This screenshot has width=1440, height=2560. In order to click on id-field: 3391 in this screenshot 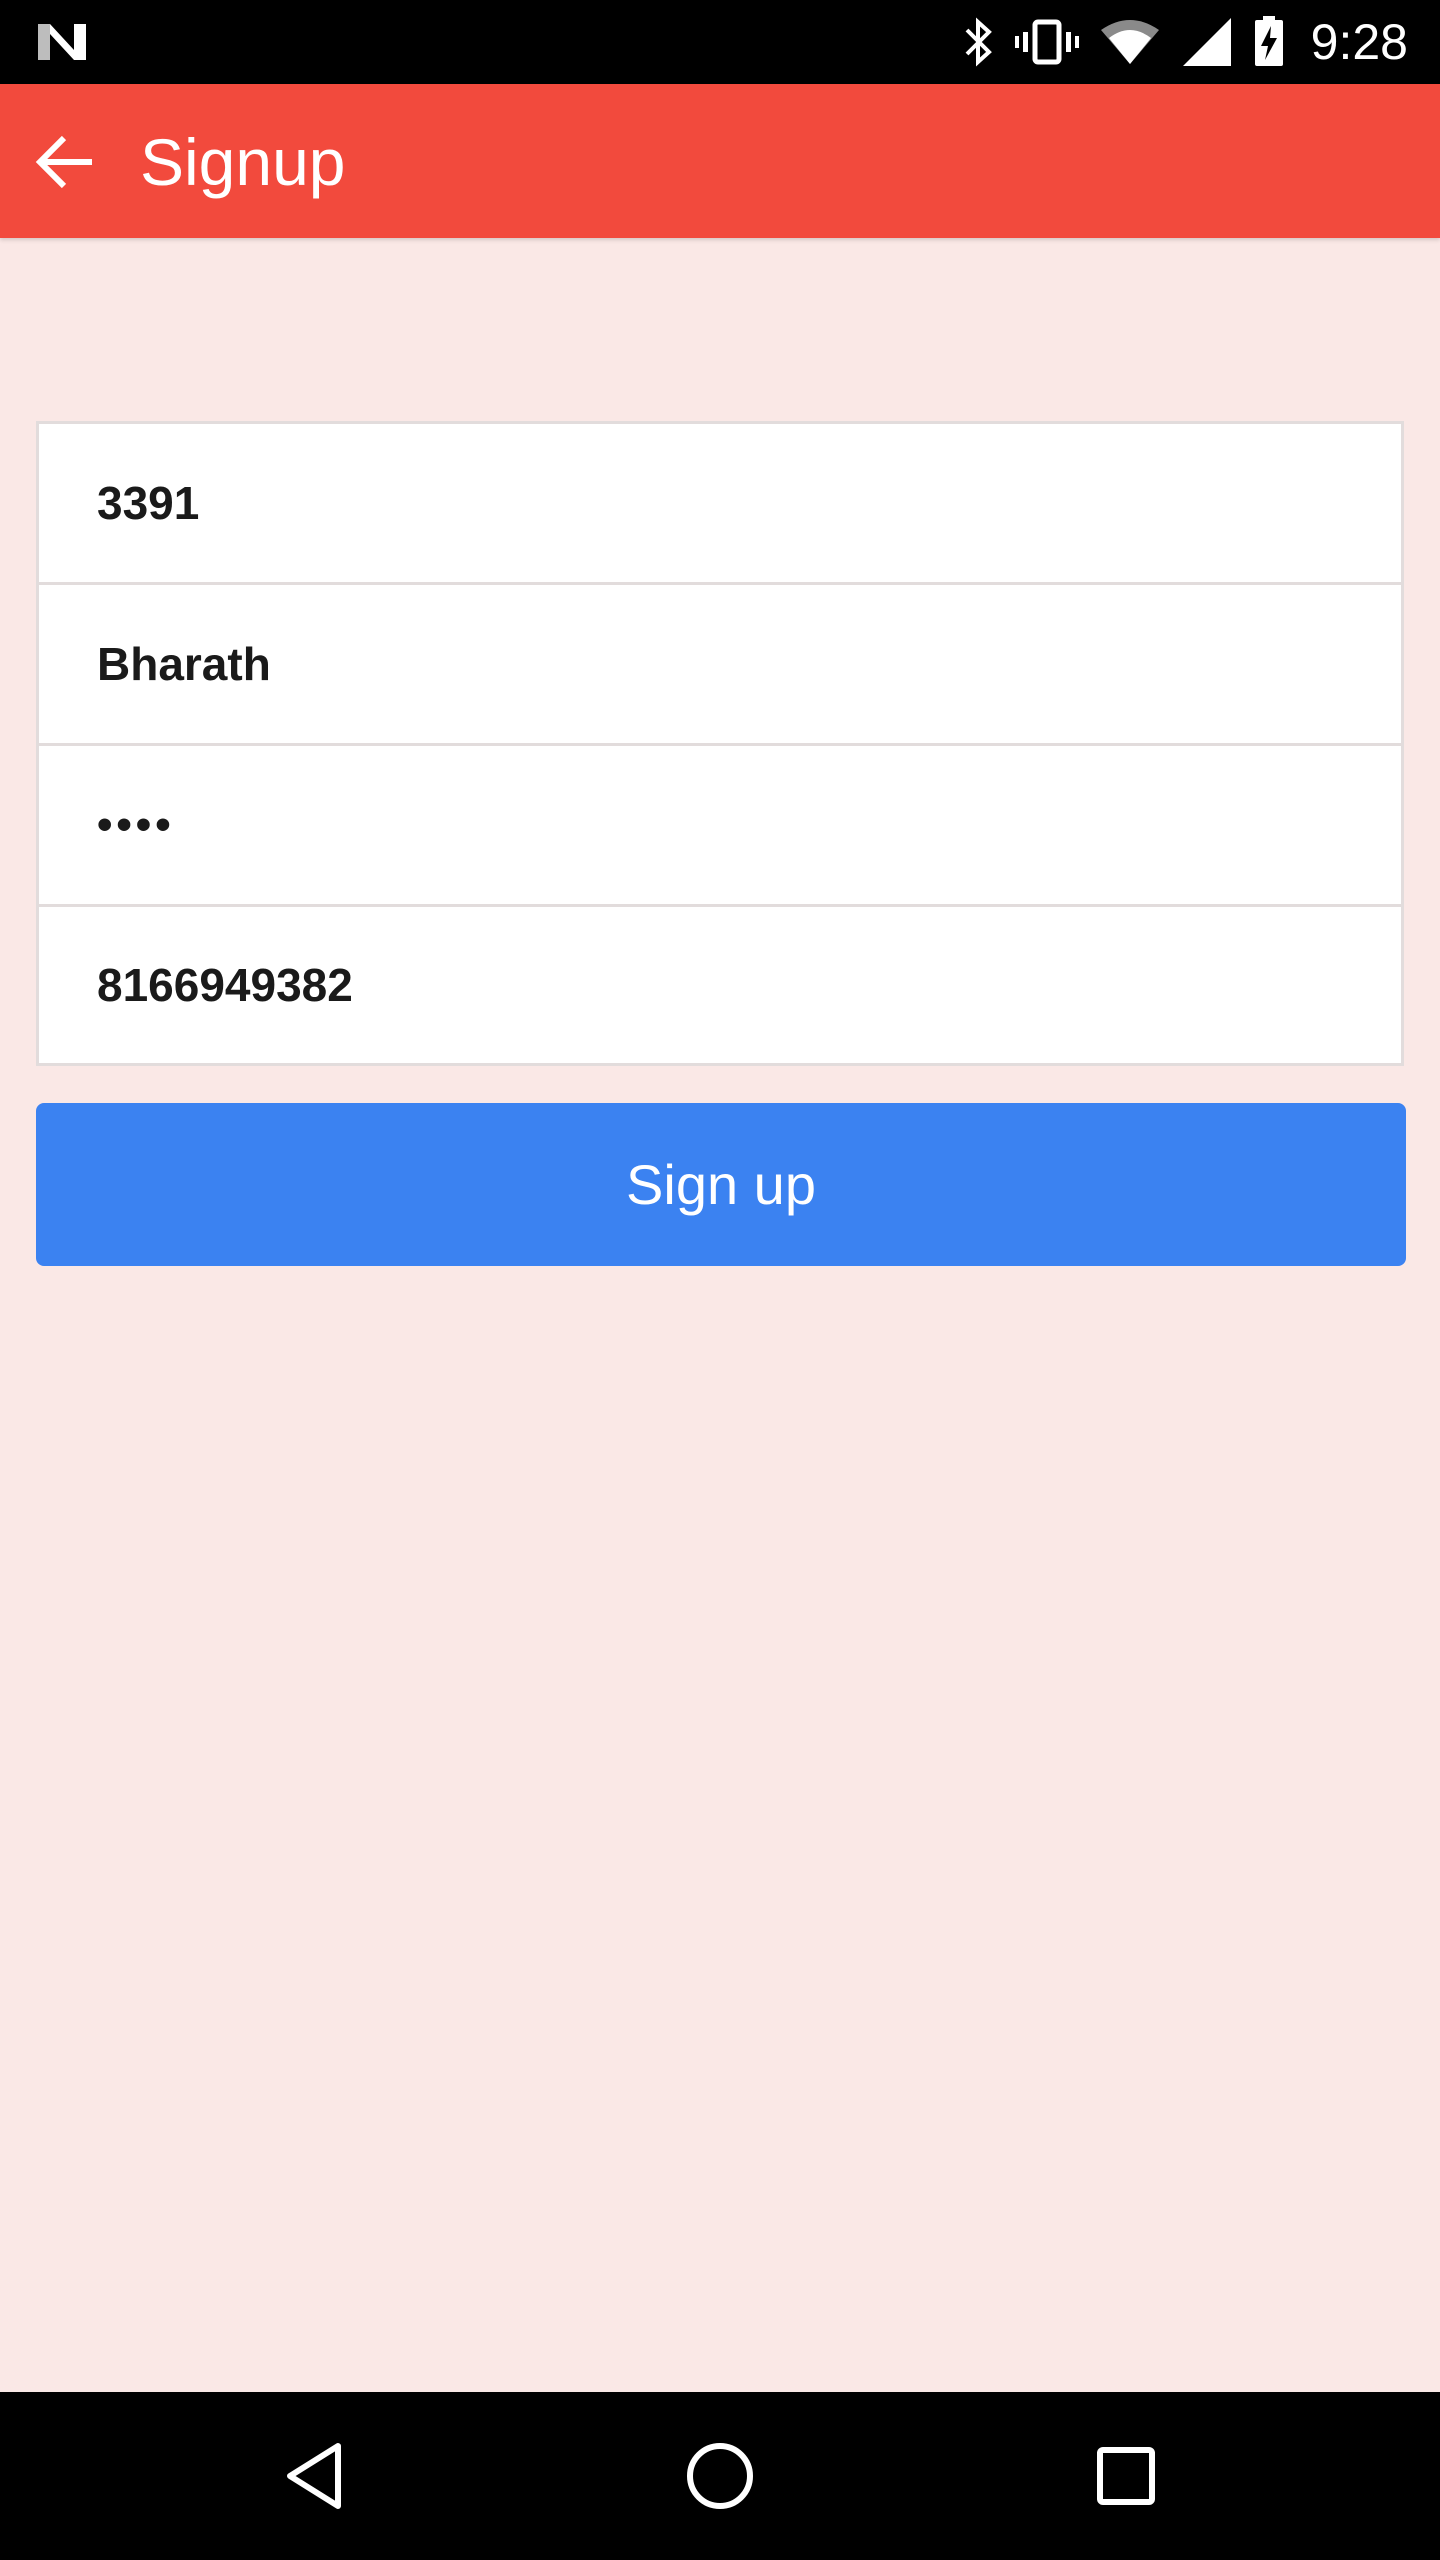, I will do `click(720, 504)`.